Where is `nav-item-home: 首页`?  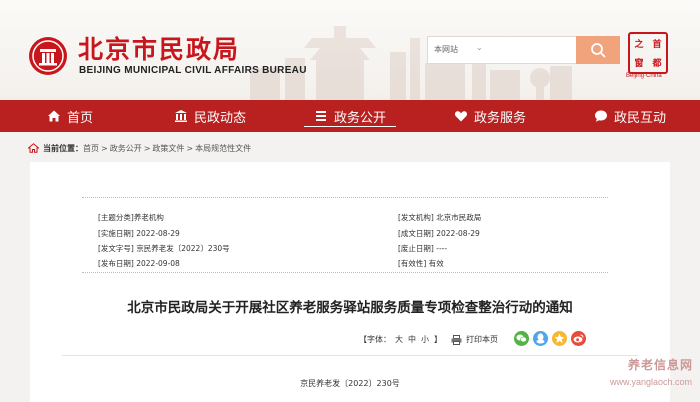 nav-item-home: 首页 is located at coordinates (70, 116).